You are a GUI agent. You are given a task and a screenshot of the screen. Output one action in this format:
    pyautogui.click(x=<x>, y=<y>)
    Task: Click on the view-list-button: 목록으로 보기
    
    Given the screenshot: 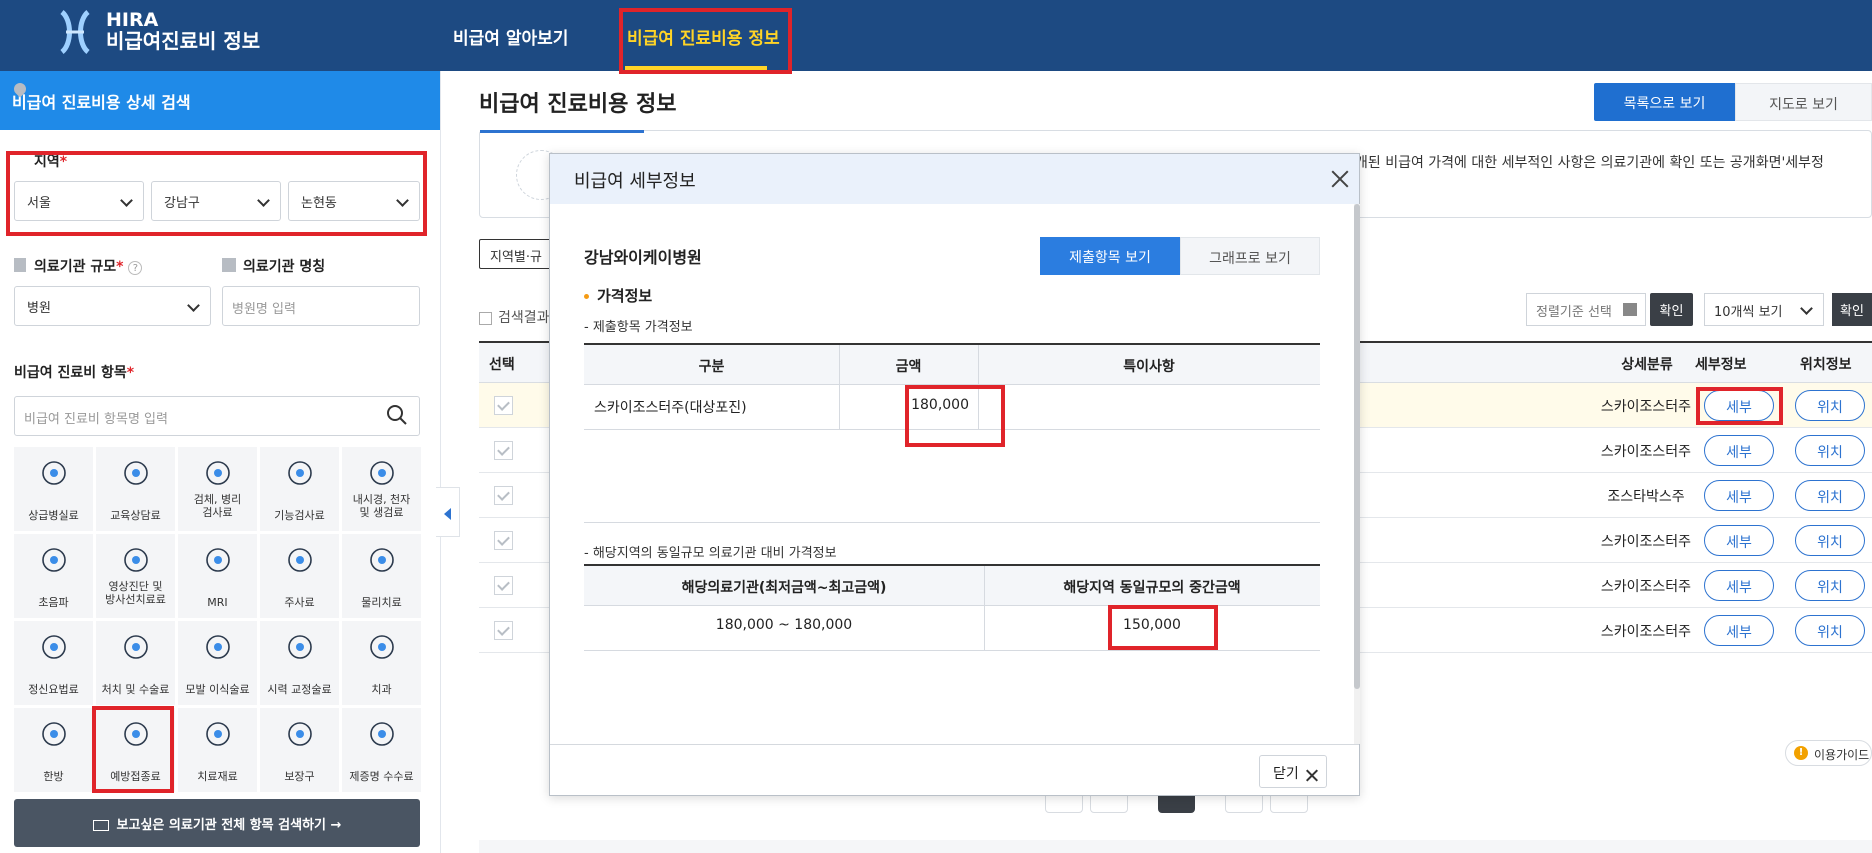 What is the action you would take?
    pyautogui.click(x=1664, y=102)
    